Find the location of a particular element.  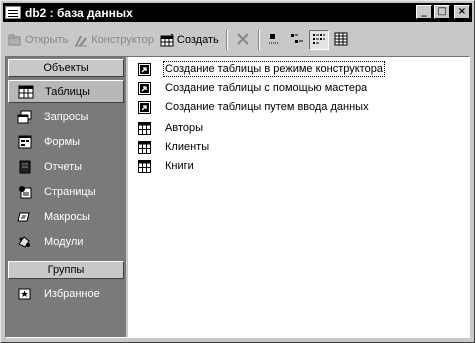

groups-header-button: Группы is located at coordinates (66, 270).